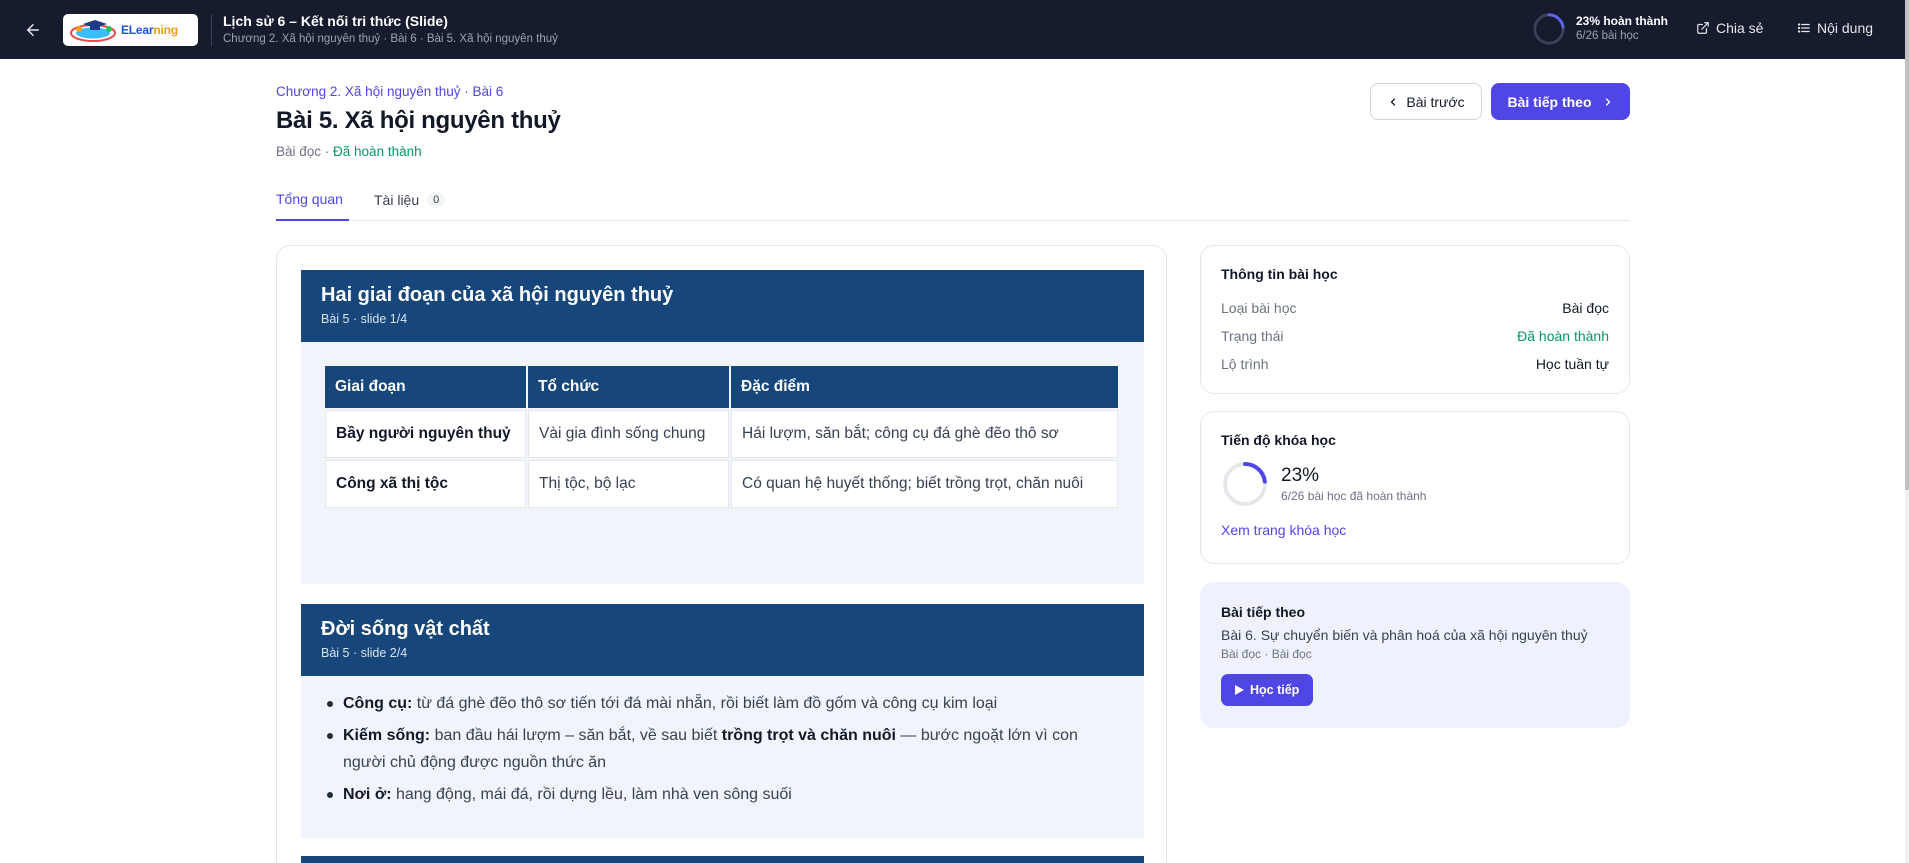 This screenshot has width=1909, height=863. Describe the element at coordinates (924, 387) in the screenshot. I see `table-header: Đặc điểm` at that location.